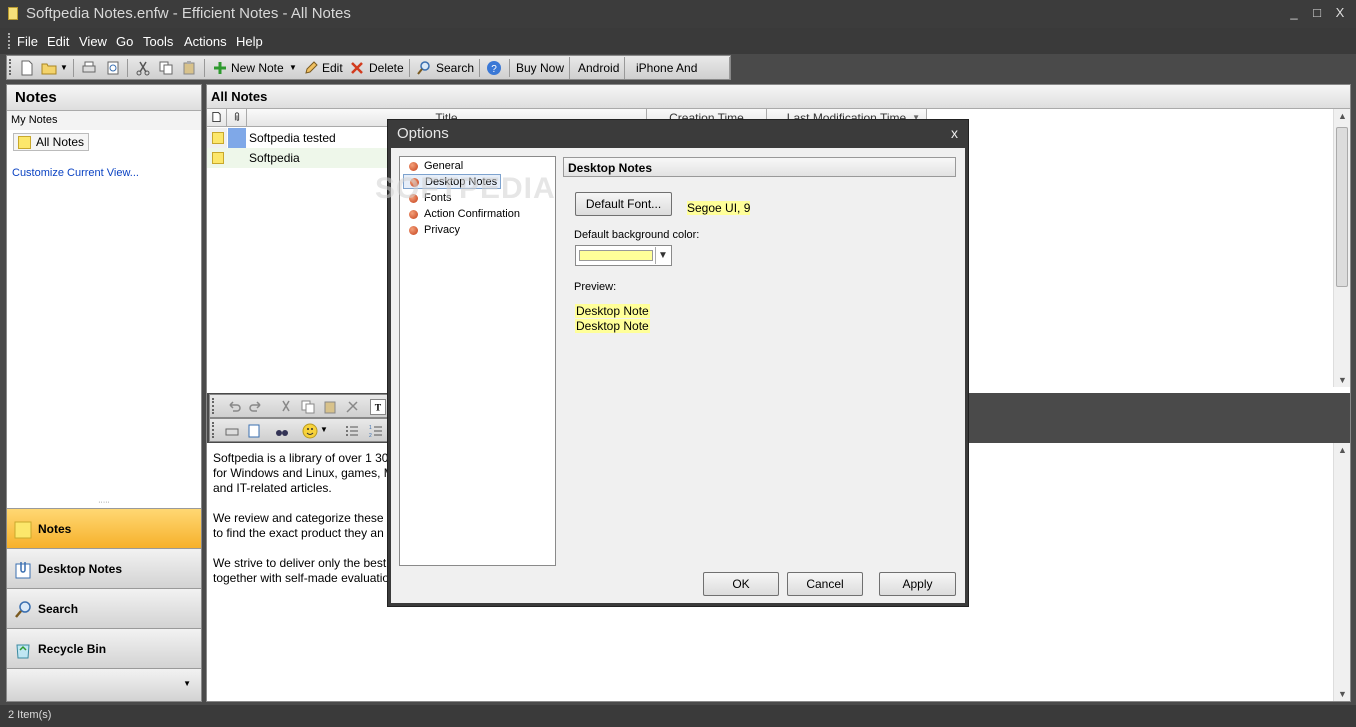  What do you see at coordinates (310, 431) in the screenshot?
I see `emoticon-icon` at bounding box center [310, 431].